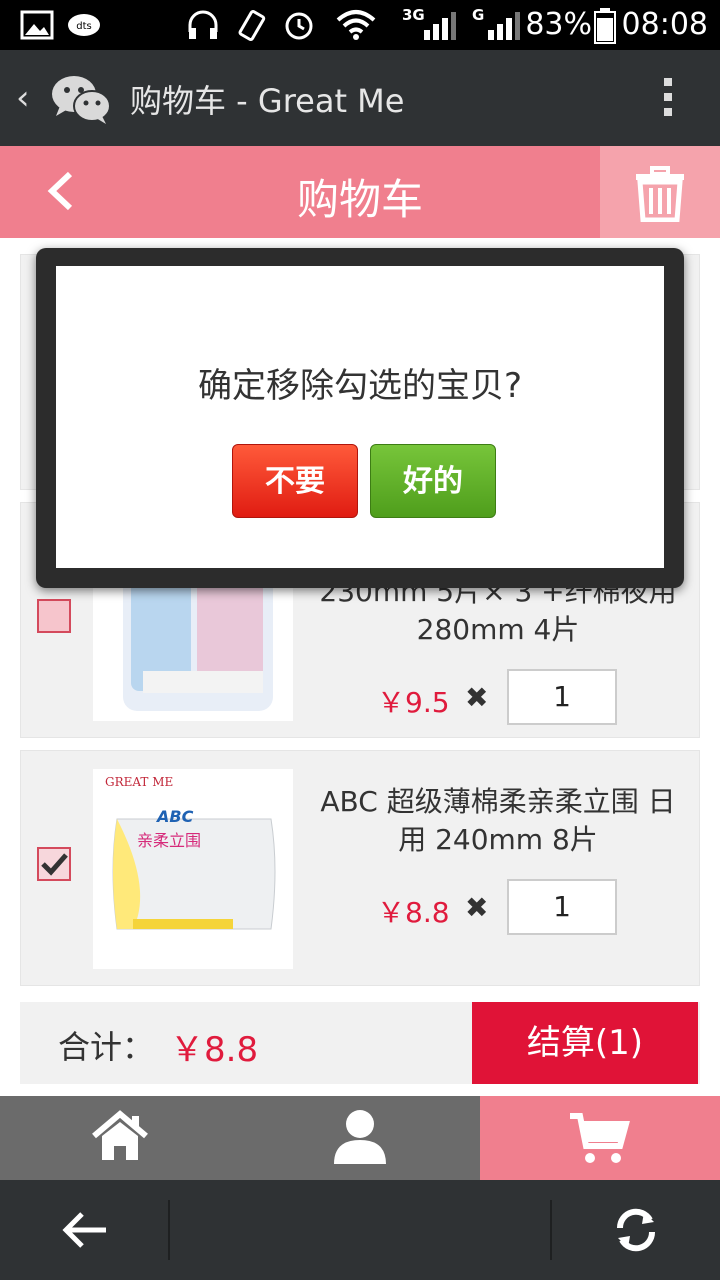  Describe the element at coordinates (356, 25) in the screenshot. I see `wifi-icon` at that location.